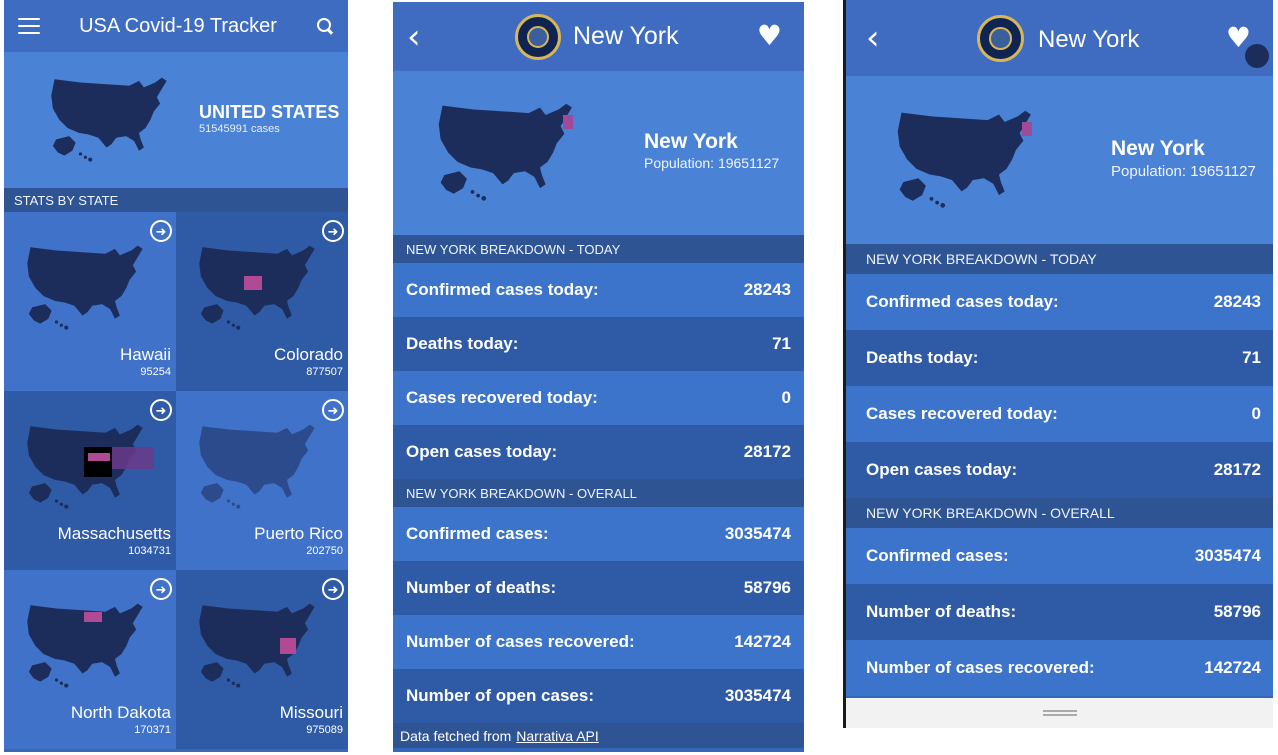 This screenshot has height=755, width=1278. I want to click on data-source-footer: Data fetched from Narrativa API, so click(598, 735).